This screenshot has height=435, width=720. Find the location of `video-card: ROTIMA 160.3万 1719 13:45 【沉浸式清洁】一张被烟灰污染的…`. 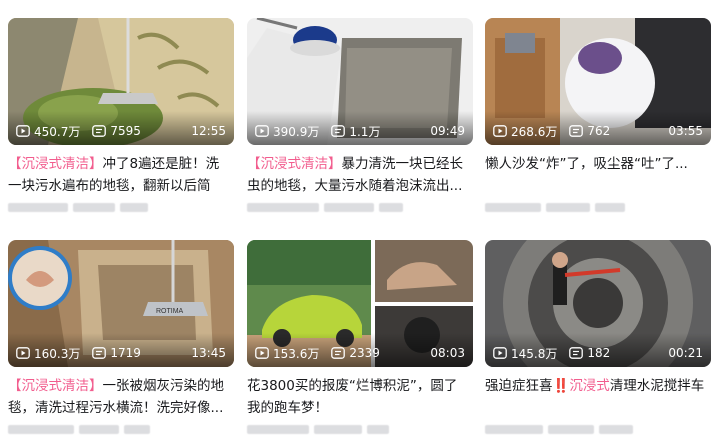

video-card: ROTIMA 160.3万 1719 13:45 【沉浸式清洁】一张被烟灰污染的… is located at coordinates (121, 337).